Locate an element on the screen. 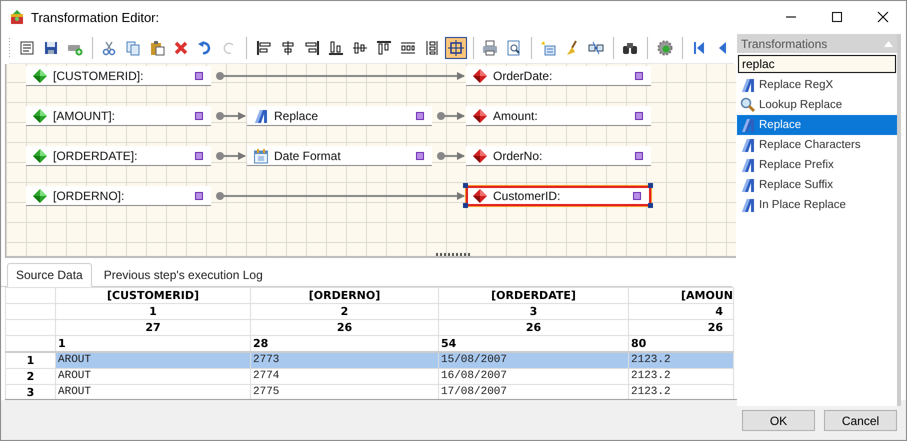  column-position: 3 is located at coordinates (533, 312).